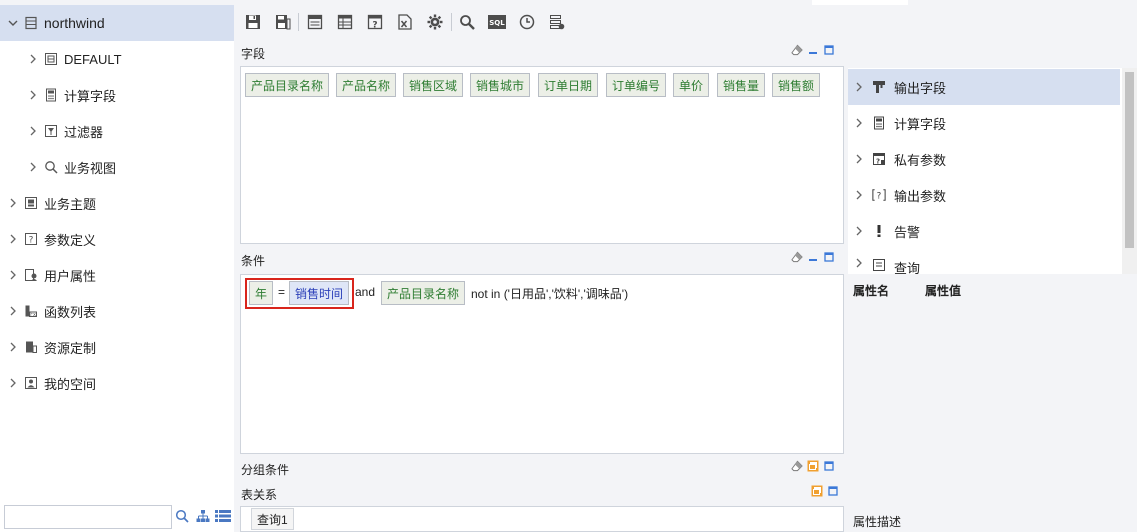  Describe the element at coordinates (497, 22) in the screenshot. I see `sql-icon: SQL` at that location.